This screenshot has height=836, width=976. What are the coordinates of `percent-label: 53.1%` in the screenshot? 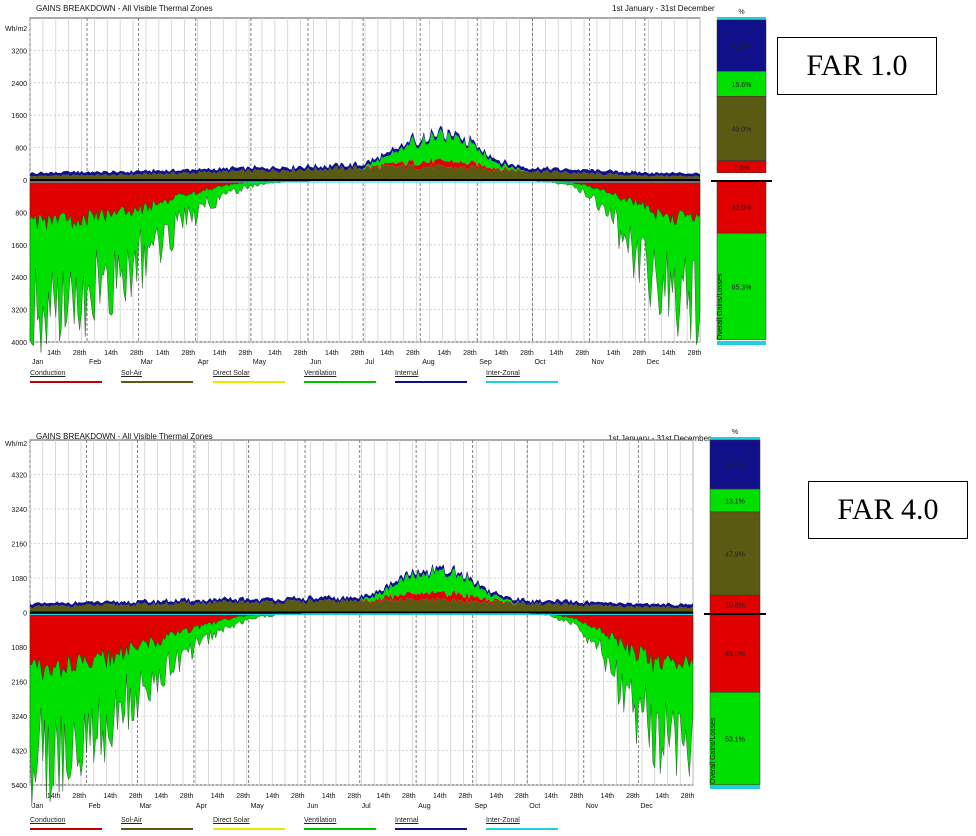 It's located at (735, 739).